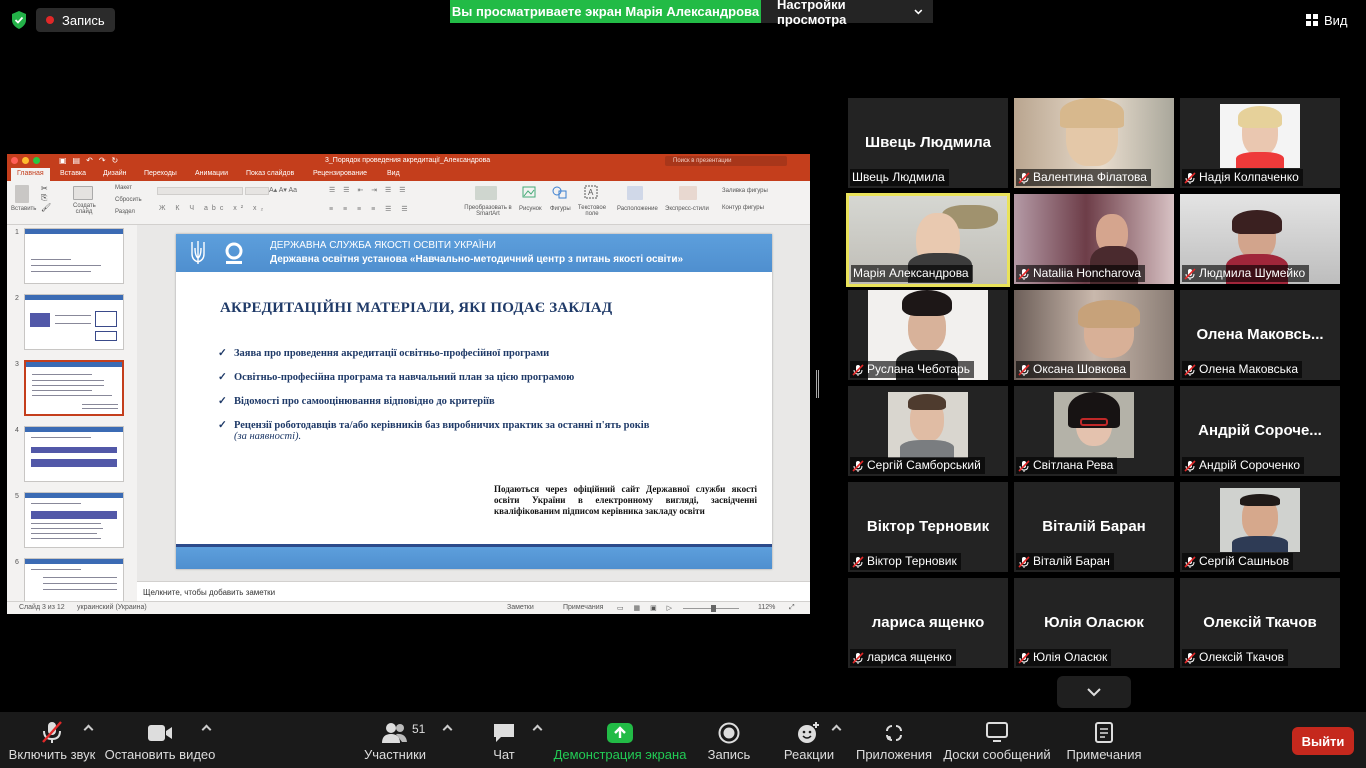 The height and width of the screenshot is (768, 1366). Describe the element at coordinates (537, 729) in the screenshot. I see `chat-options-caret-icon` at that location.